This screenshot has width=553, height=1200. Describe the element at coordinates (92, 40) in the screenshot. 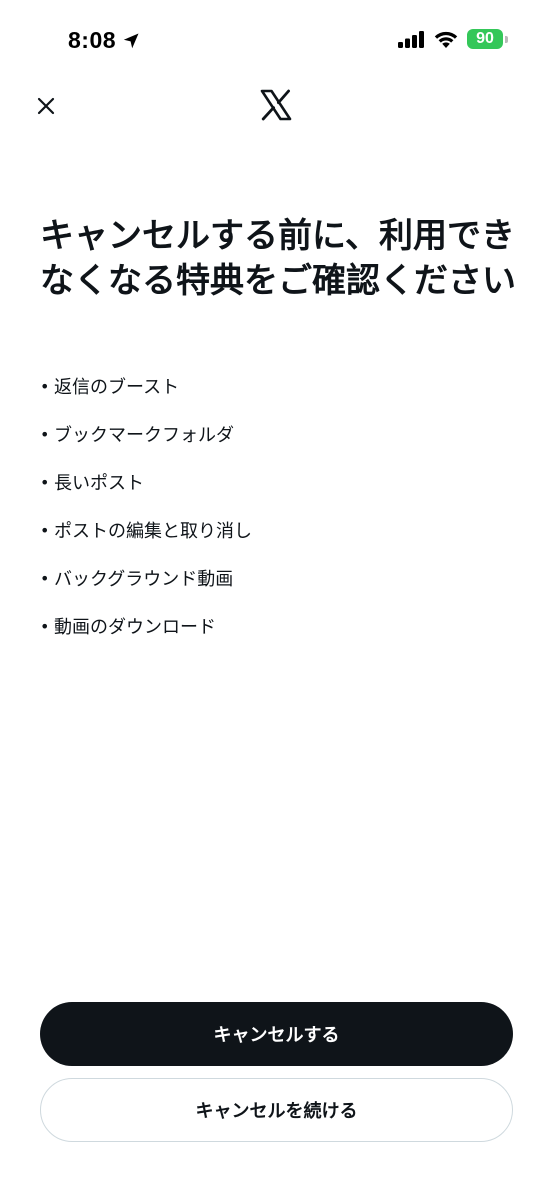

I see `status-time: 8:08` at that location.